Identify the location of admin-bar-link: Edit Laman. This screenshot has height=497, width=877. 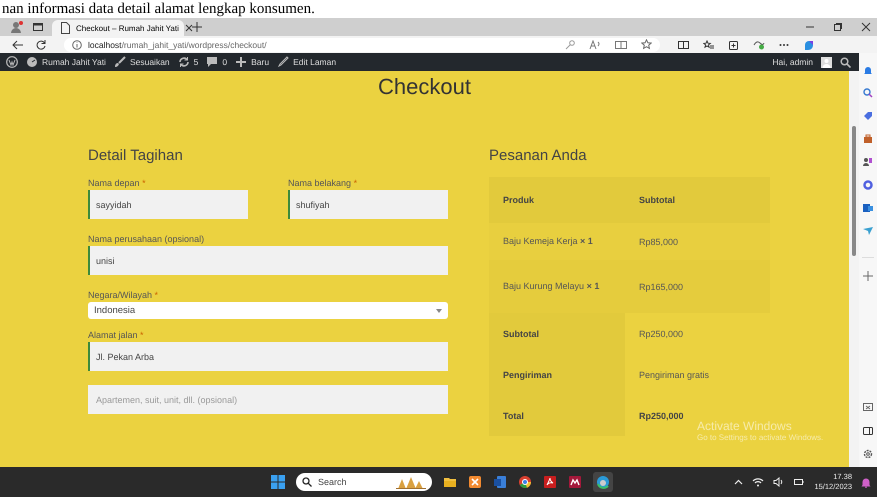
(306, 62).